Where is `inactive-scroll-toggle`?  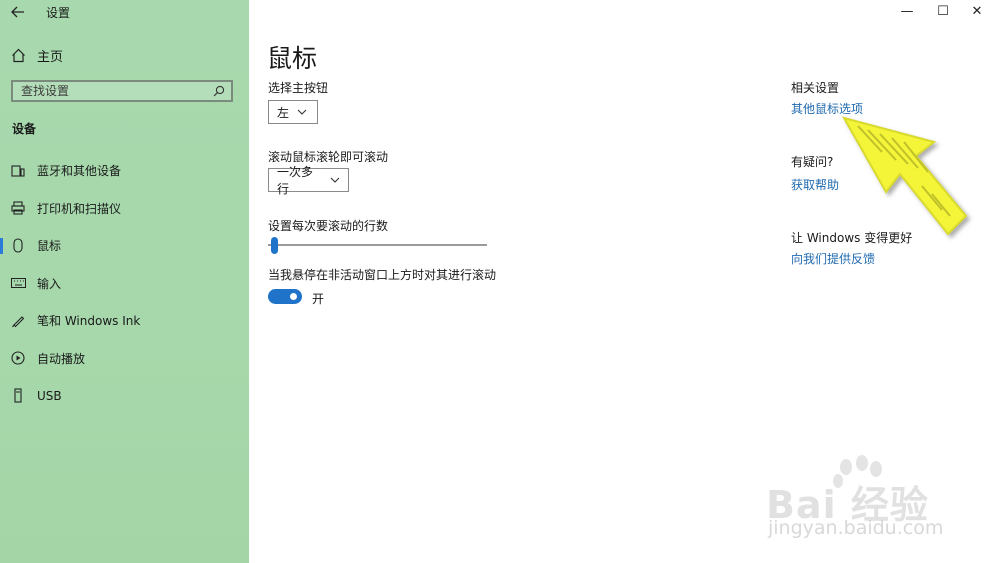
inactive-scroll-toggle is located at coordinates (285, 296).